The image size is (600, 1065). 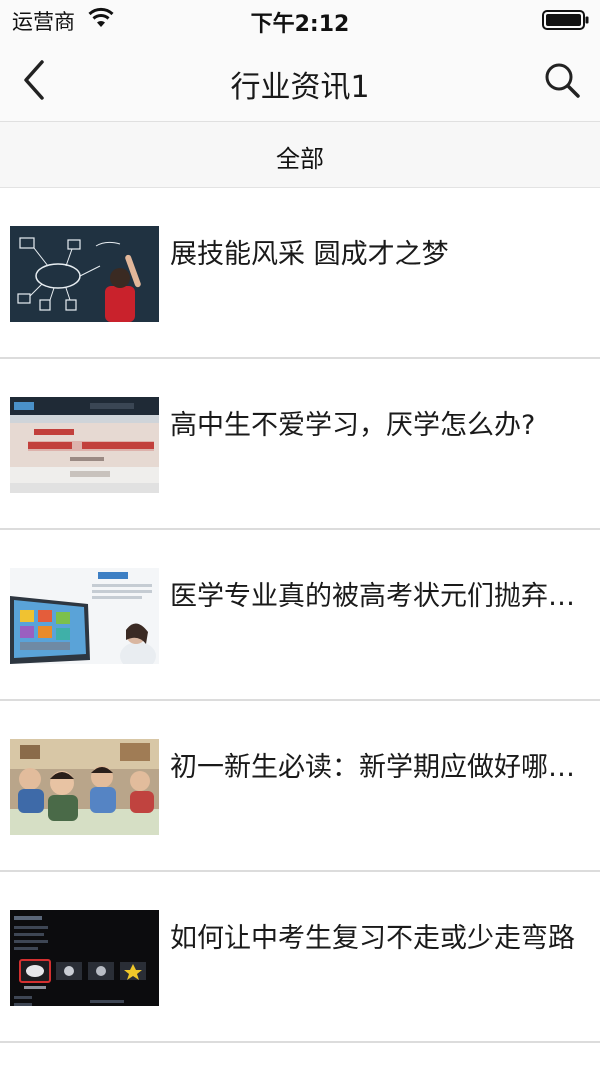 I want to click on search-icon, so click(x=562, y=80).